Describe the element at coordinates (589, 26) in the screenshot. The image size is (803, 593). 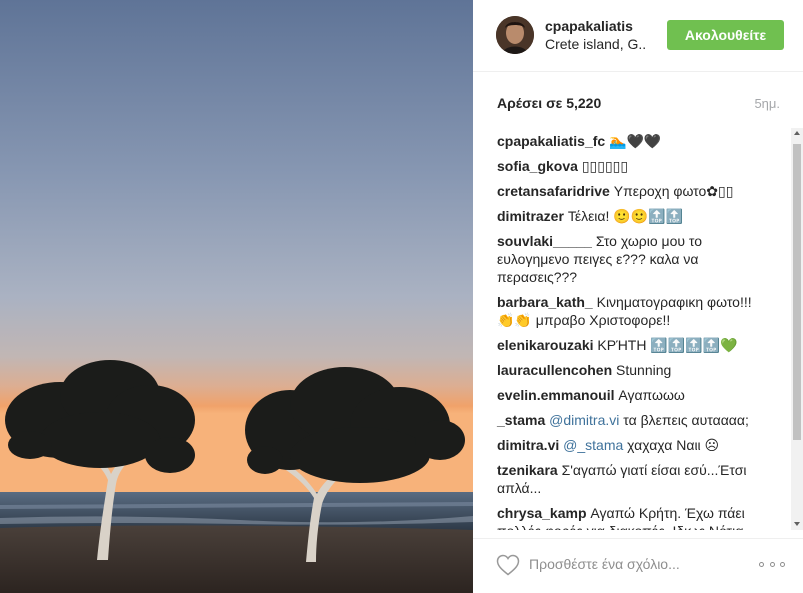
I see `username-link: cpapakaliatis` at that location.